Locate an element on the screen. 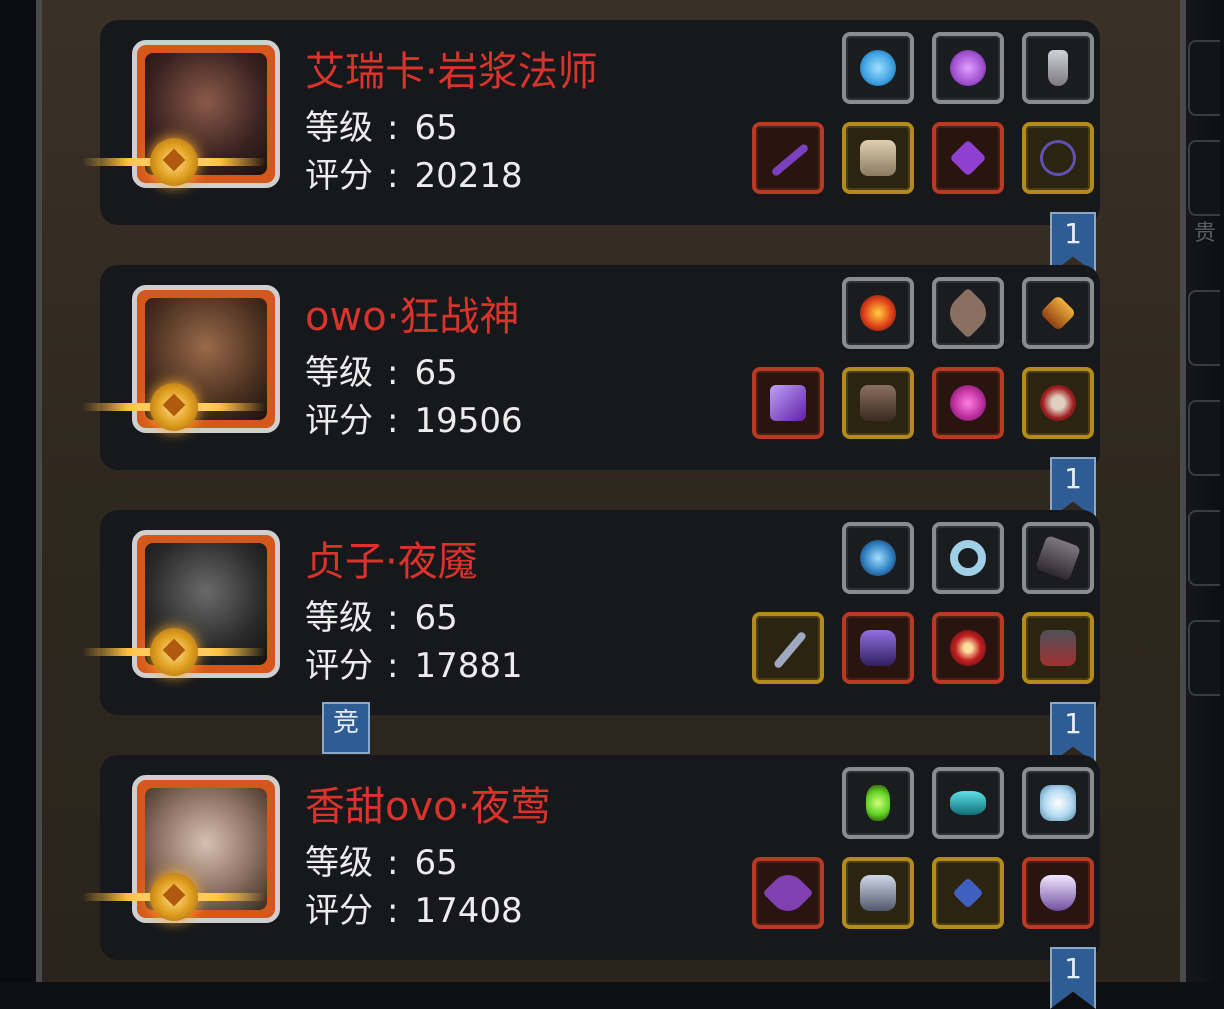  purple-armor-icon is located at coordinates (878, 648).